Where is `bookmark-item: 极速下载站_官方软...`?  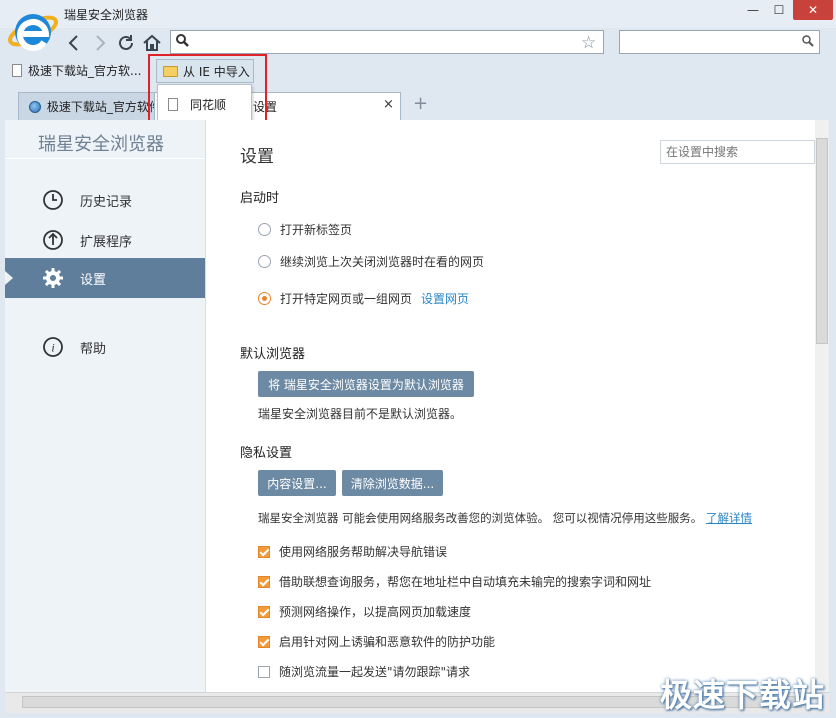
bookmark-item: 极速下载站_官方软... is located at coordinates (76, 70).